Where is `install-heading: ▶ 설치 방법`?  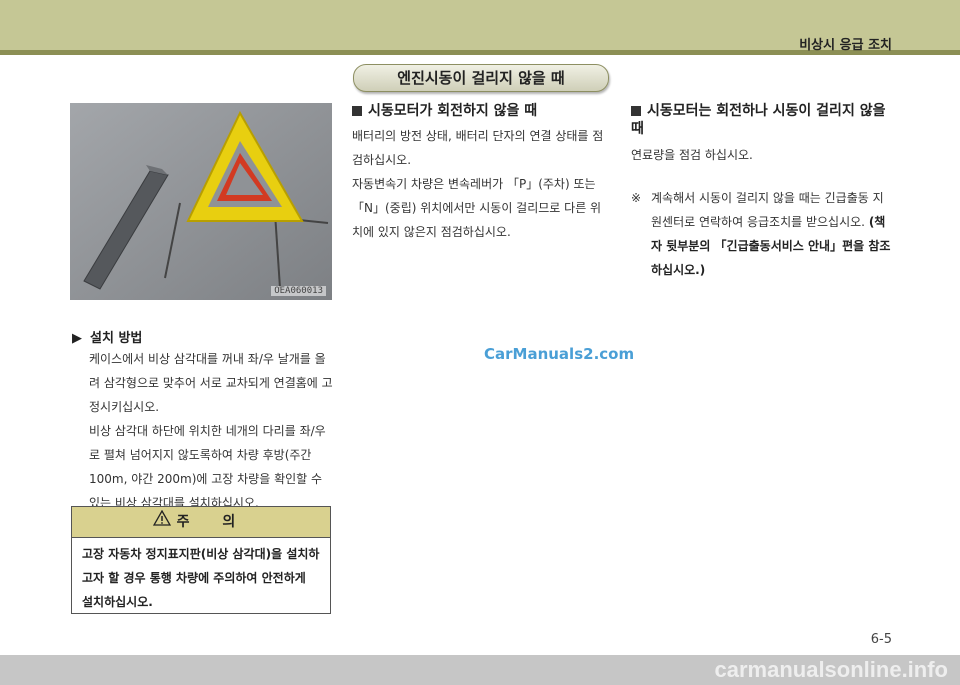
install-heading: ▶ 설치 방법 is located at coordinates (107, 336).